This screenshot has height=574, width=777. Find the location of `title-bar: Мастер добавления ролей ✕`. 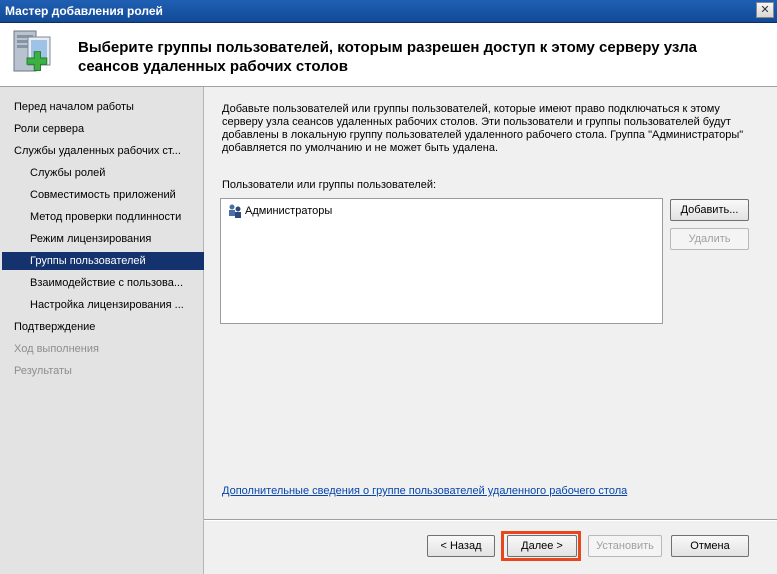

title-bar: Мастер добавления ролей ✕ is located at coordinates (388, 11).